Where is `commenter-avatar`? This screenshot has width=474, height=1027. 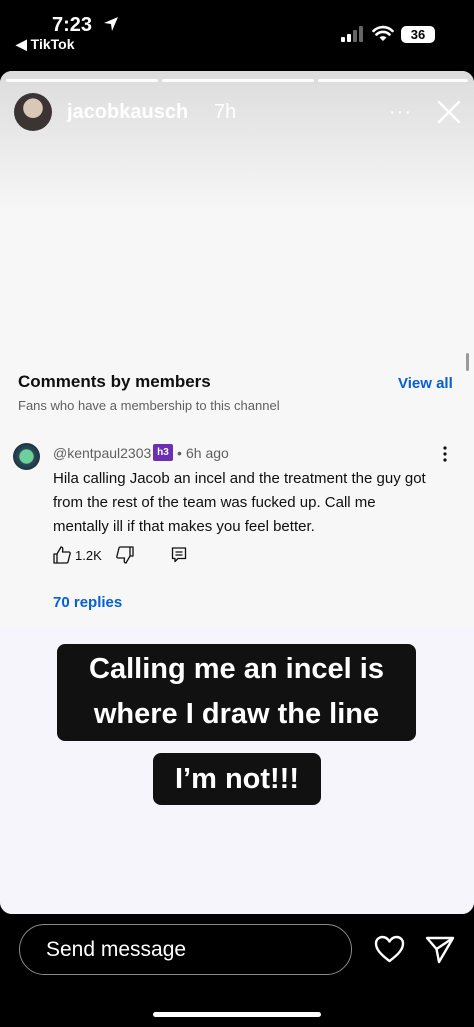
commenter-avatar is located at coordinates (26, 456).